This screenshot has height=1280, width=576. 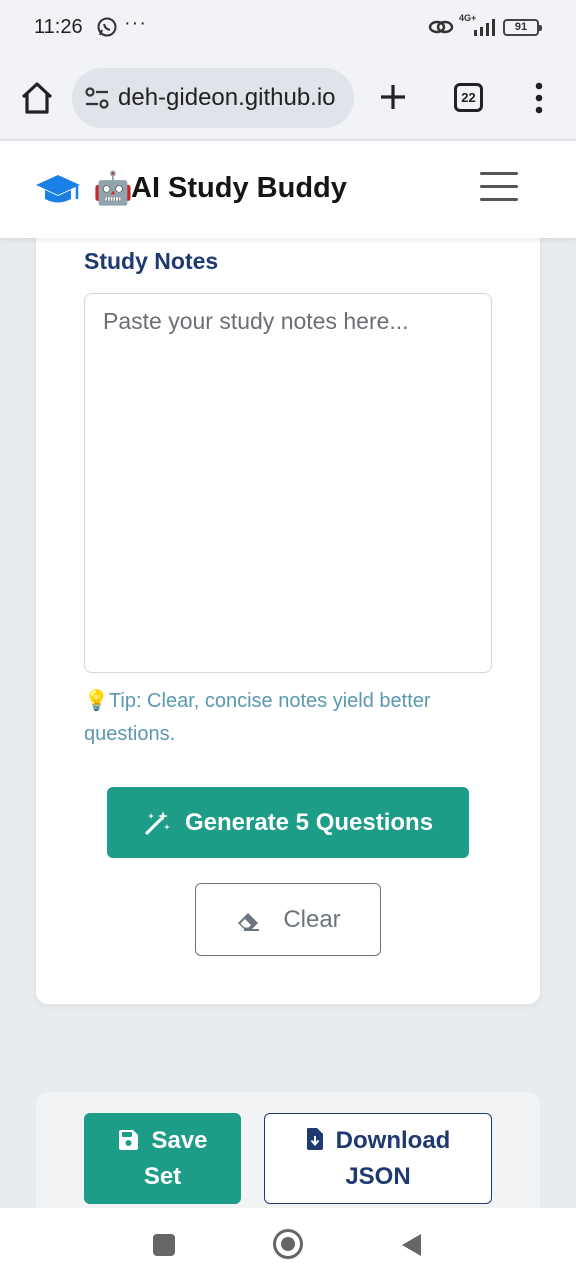 I want to click on system-nav-bar, so click(x=288, y=1244).